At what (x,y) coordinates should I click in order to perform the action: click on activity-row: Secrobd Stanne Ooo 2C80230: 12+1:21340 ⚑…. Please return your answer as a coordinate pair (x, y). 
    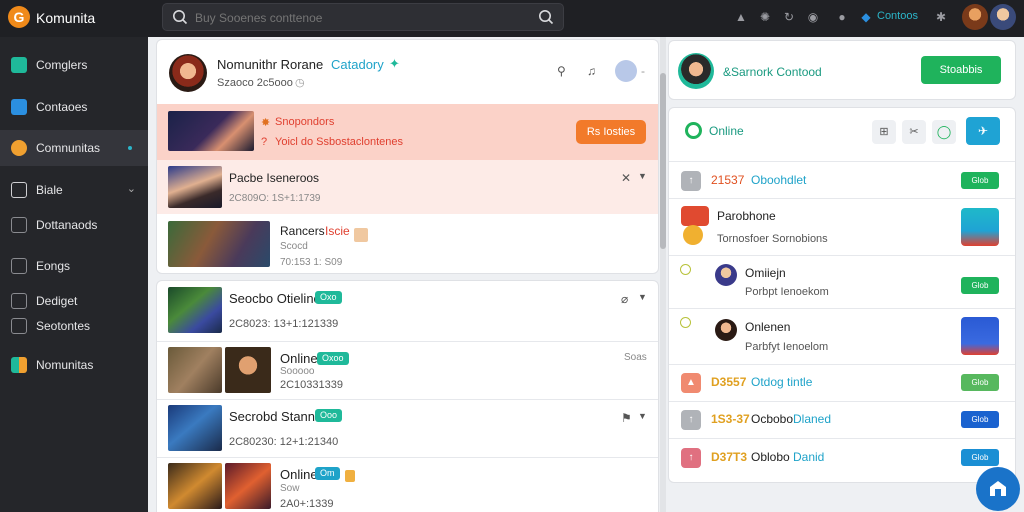
    Looking at the image, I should click on (407, 428).